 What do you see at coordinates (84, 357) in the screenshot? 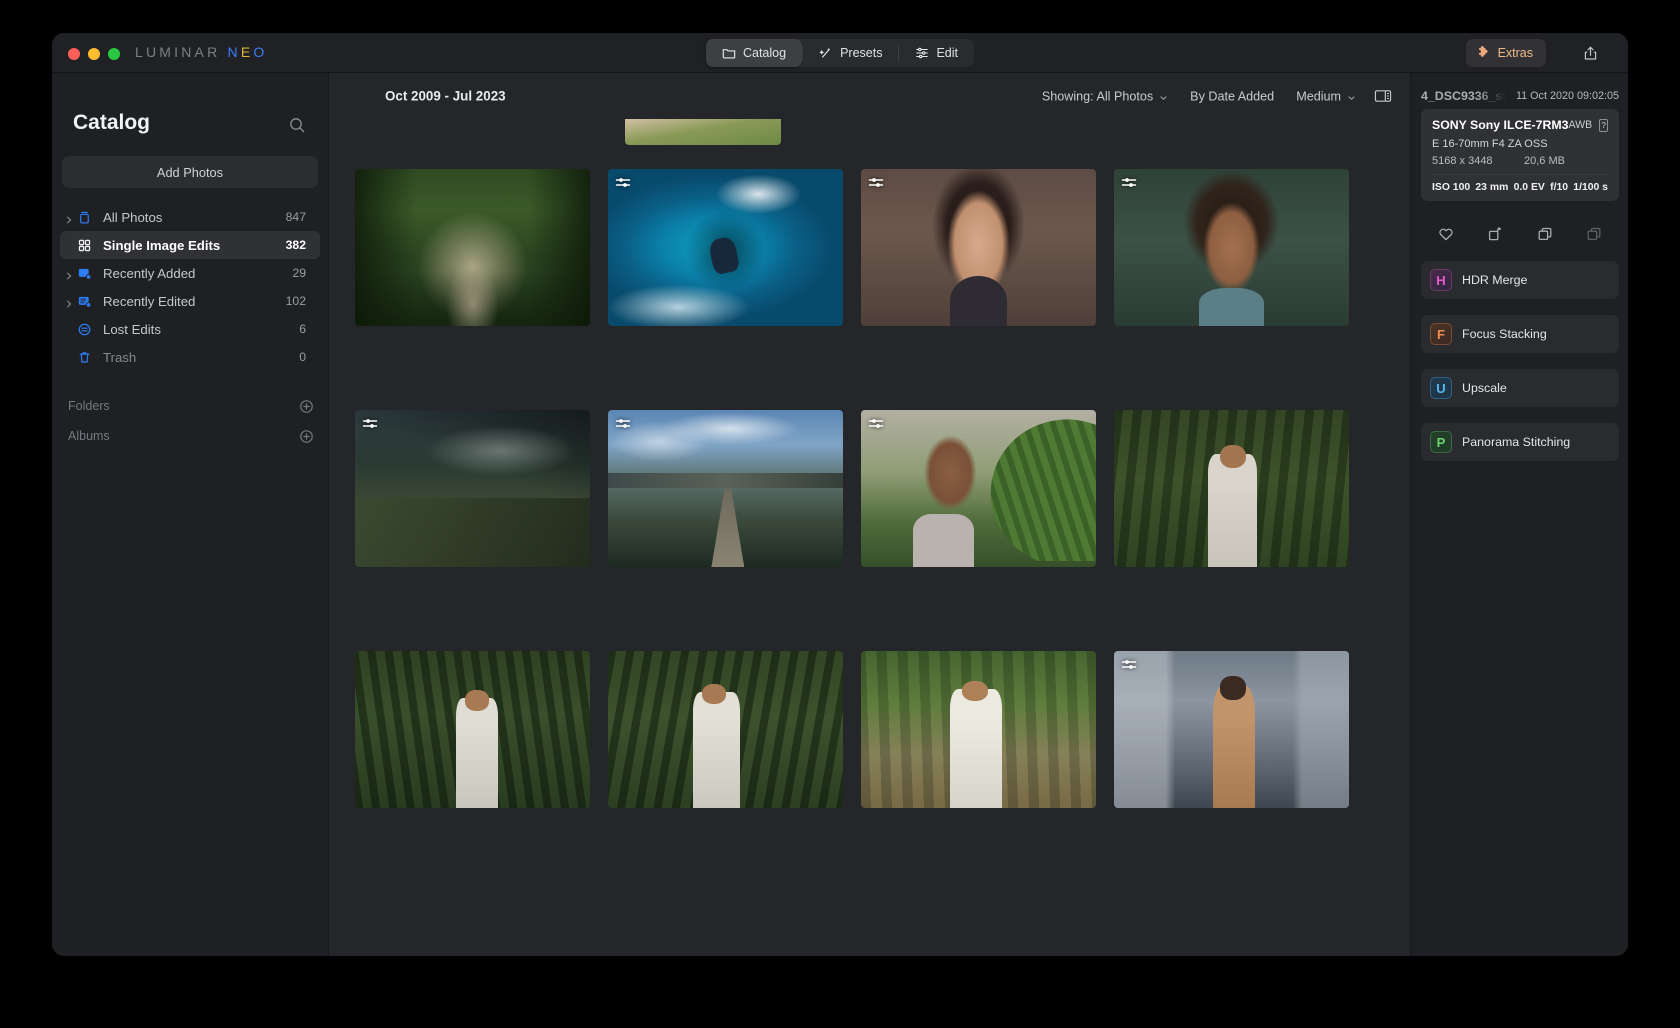
I see `trash-icon` at bounding box center [84, 357].